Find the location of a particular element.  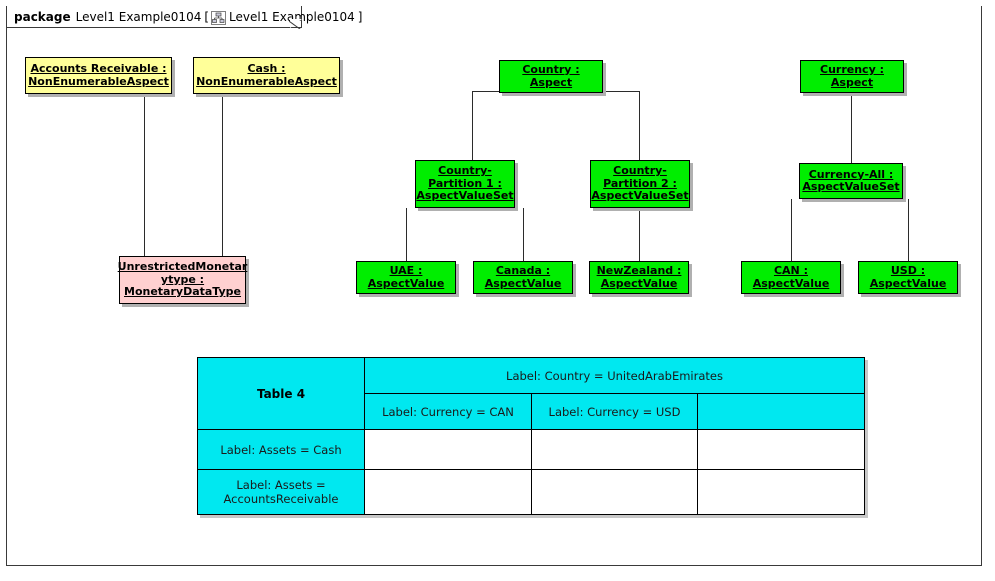

table-currency-header-usd: Label: Currency = USD is located at coordinates (614, 411).